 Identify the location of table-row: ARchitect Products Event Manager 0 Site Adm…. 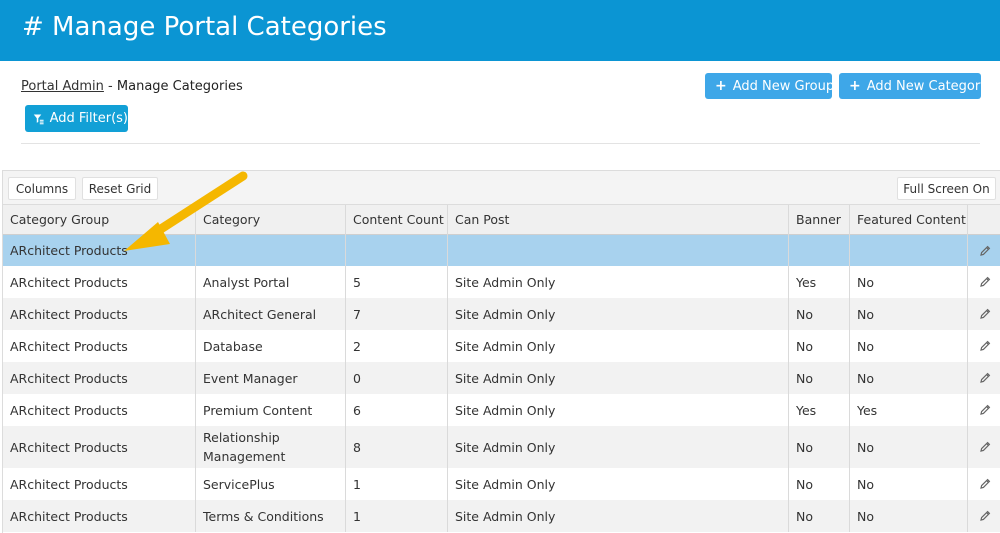
(501, 378).